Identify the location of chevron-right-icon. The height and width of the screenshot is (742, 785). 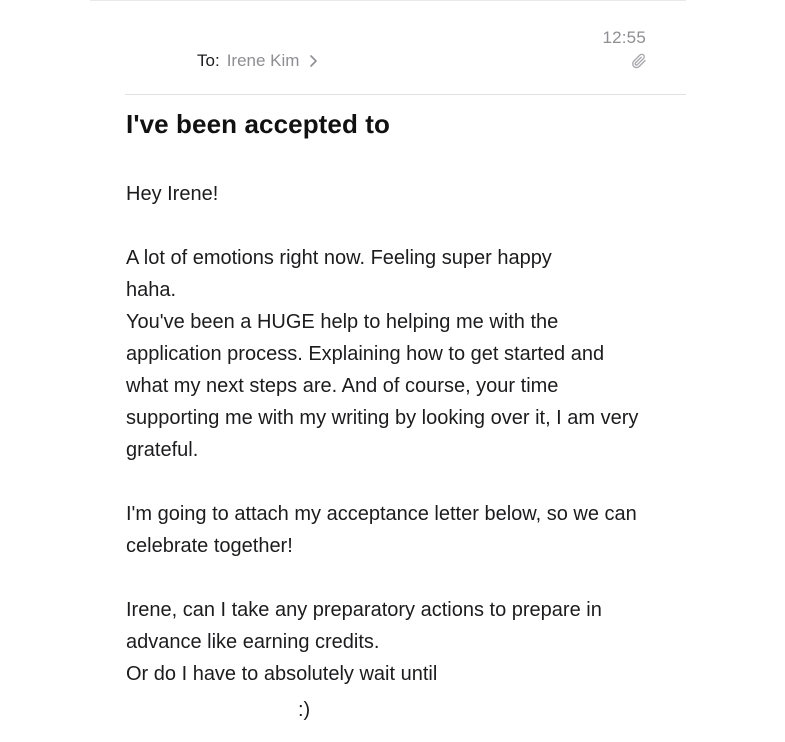
(313, 61).